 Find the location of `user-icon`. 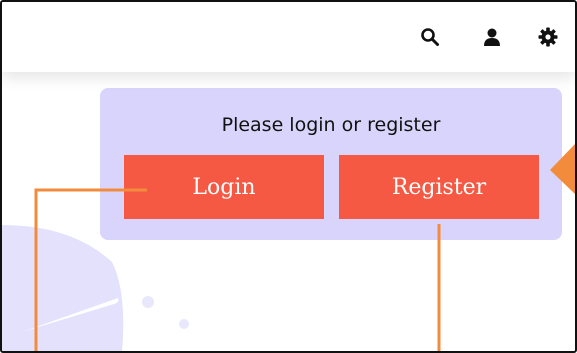

user-icon is located at coordinates (492, 37).